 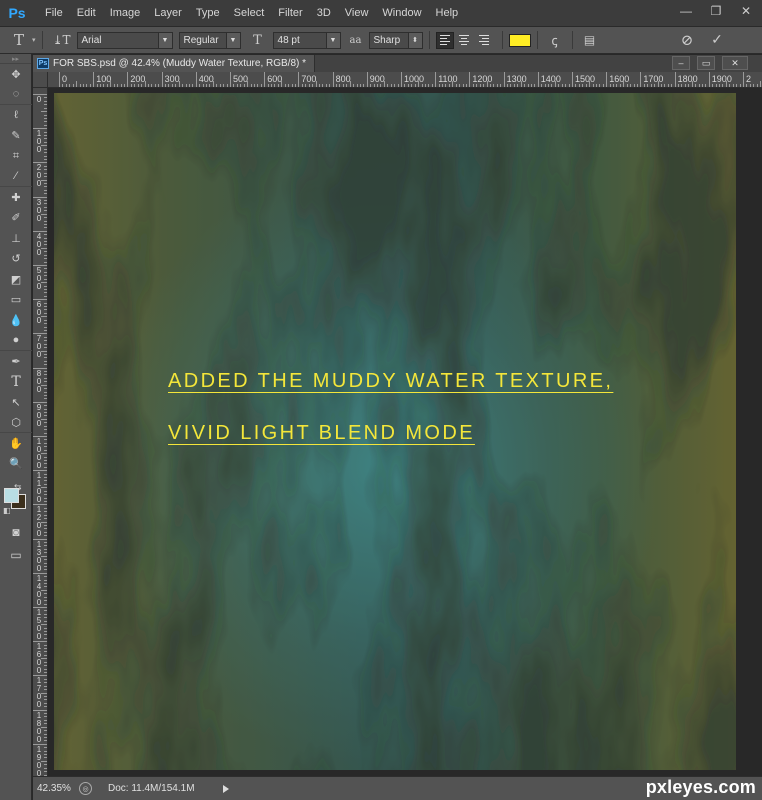 What do you see at coordinates (357, 13) in the screenshot?
I see `menu-view: View` at bounding box center [357, 13].